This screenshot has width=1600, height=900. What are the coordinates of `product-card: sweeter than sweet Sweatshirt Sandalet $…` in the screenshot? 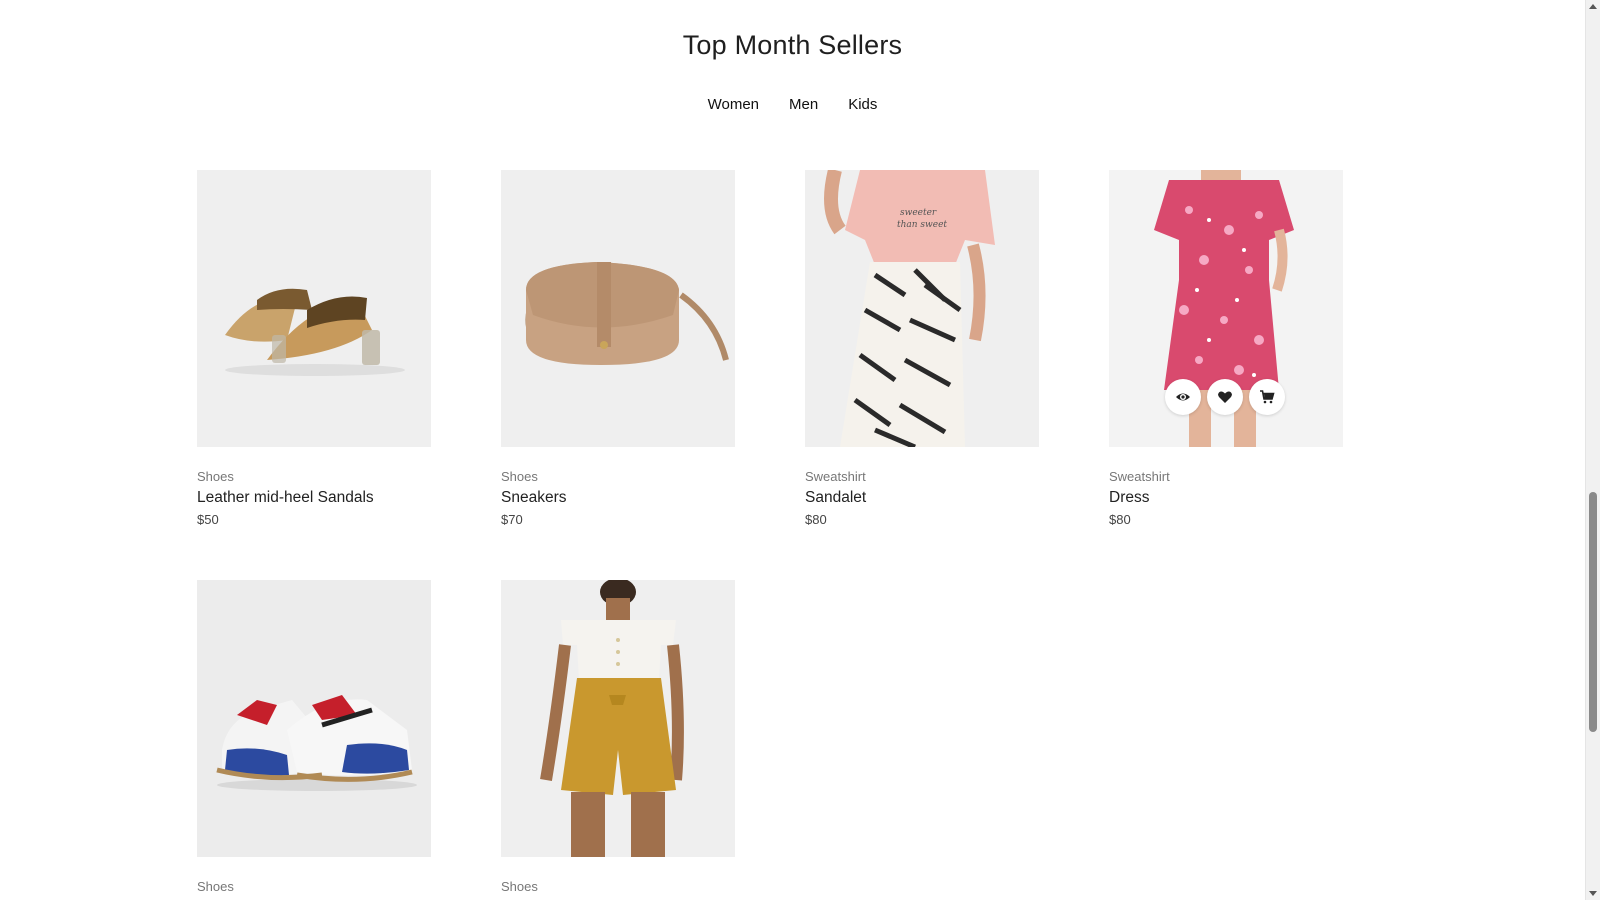 It's located at (922, 348).